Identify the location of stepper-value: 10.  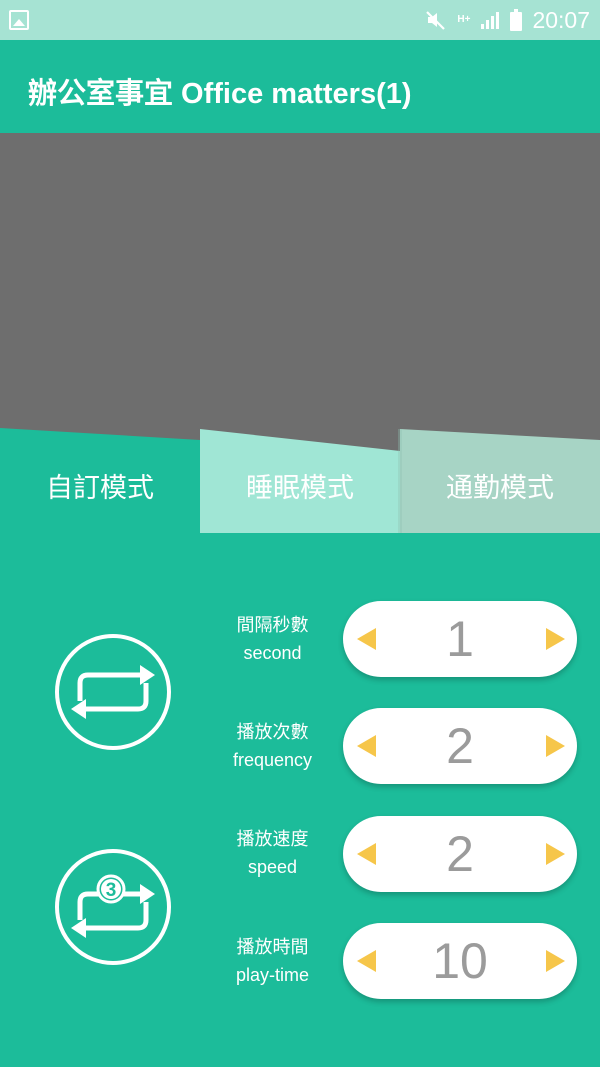
(460, 961).